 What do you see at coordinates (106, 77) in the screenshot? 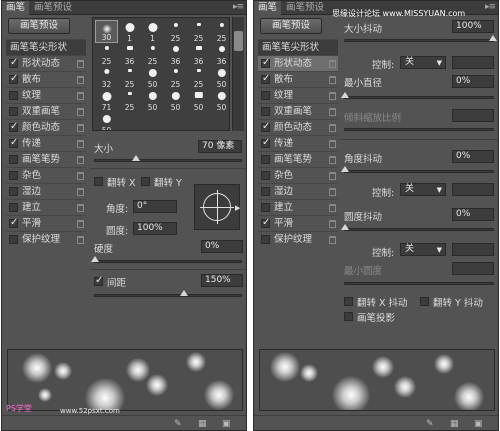
I see `brush-tip: 32` at bounding box center [106, 77].